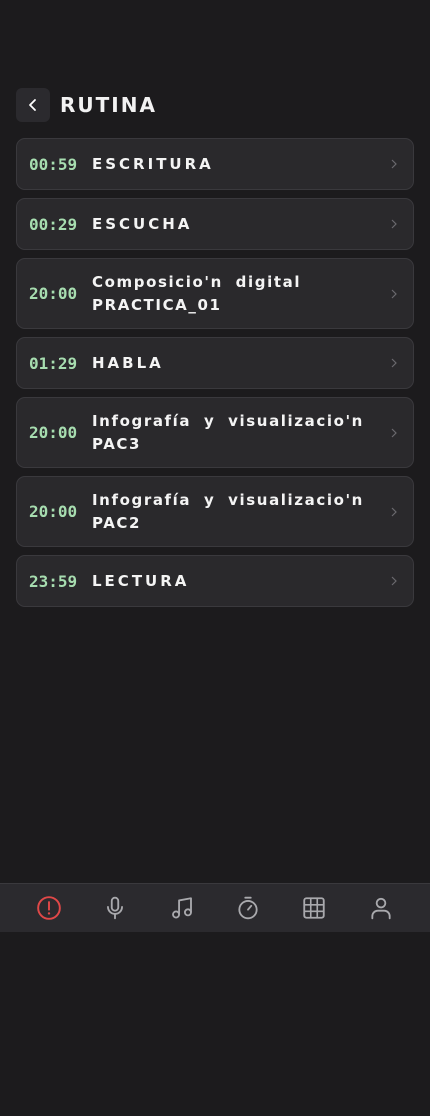 This screenshot has height=1116, width=430. What do you see at coordinates (215, 907) in the screenshot?
I see `bottom-nav` at bounding box center [215, 907].